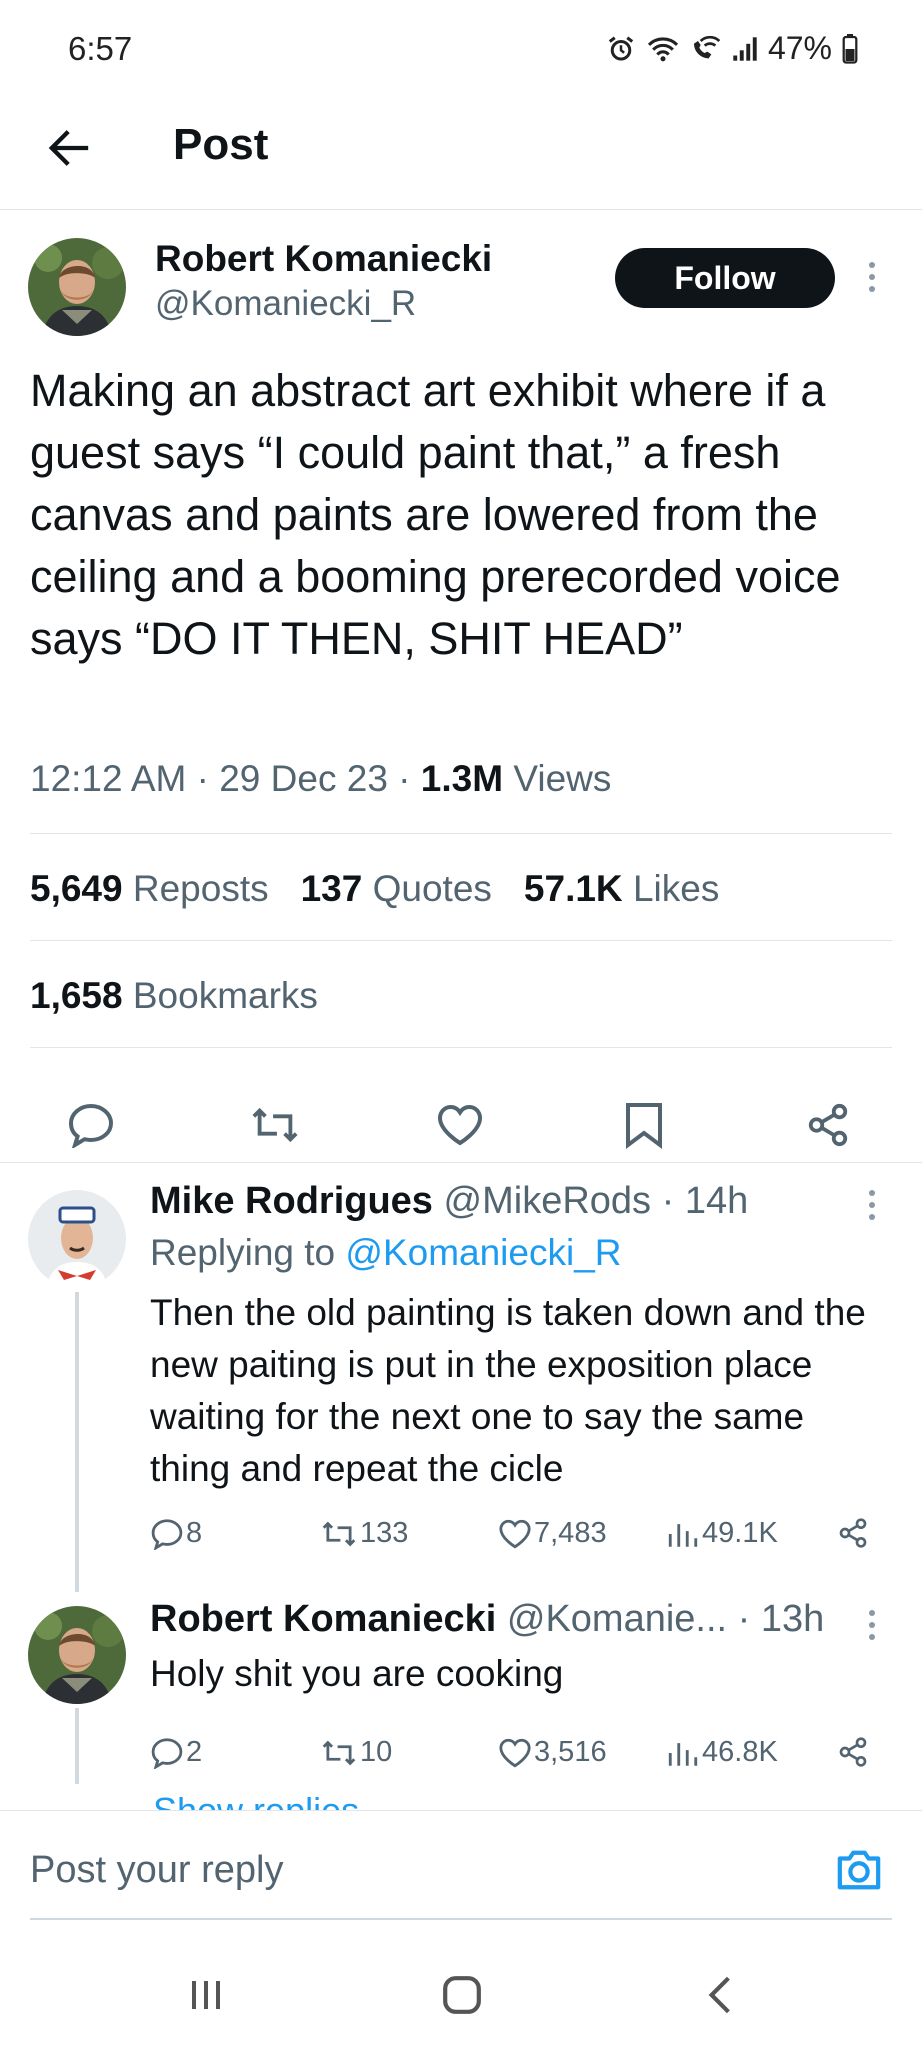  I want to click on reply-input: Post your reply, so click(156, 1870).